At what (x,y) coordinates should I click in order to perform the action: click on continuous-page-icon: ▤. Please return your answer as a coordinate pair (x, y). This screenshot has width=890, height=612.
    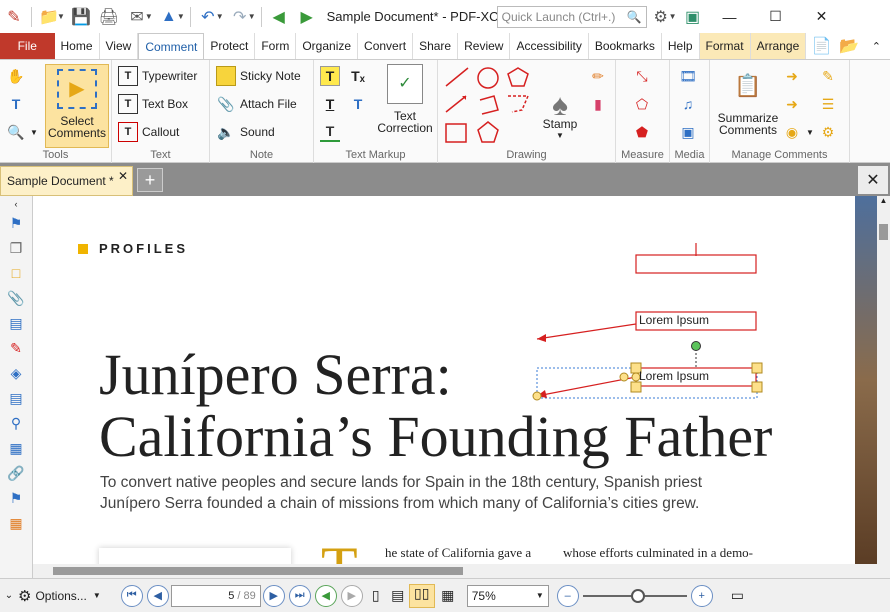
    Looking at the image, I should click on (398, 595).